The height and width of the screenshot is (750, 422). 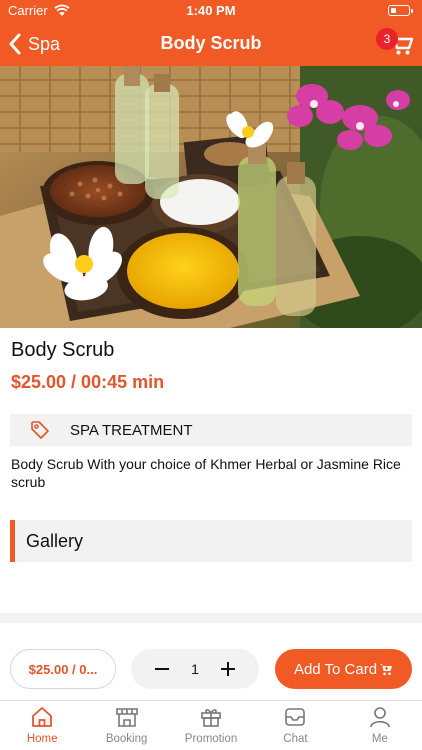 I want to click on cart-button: 3, so click(x=395, y=44).